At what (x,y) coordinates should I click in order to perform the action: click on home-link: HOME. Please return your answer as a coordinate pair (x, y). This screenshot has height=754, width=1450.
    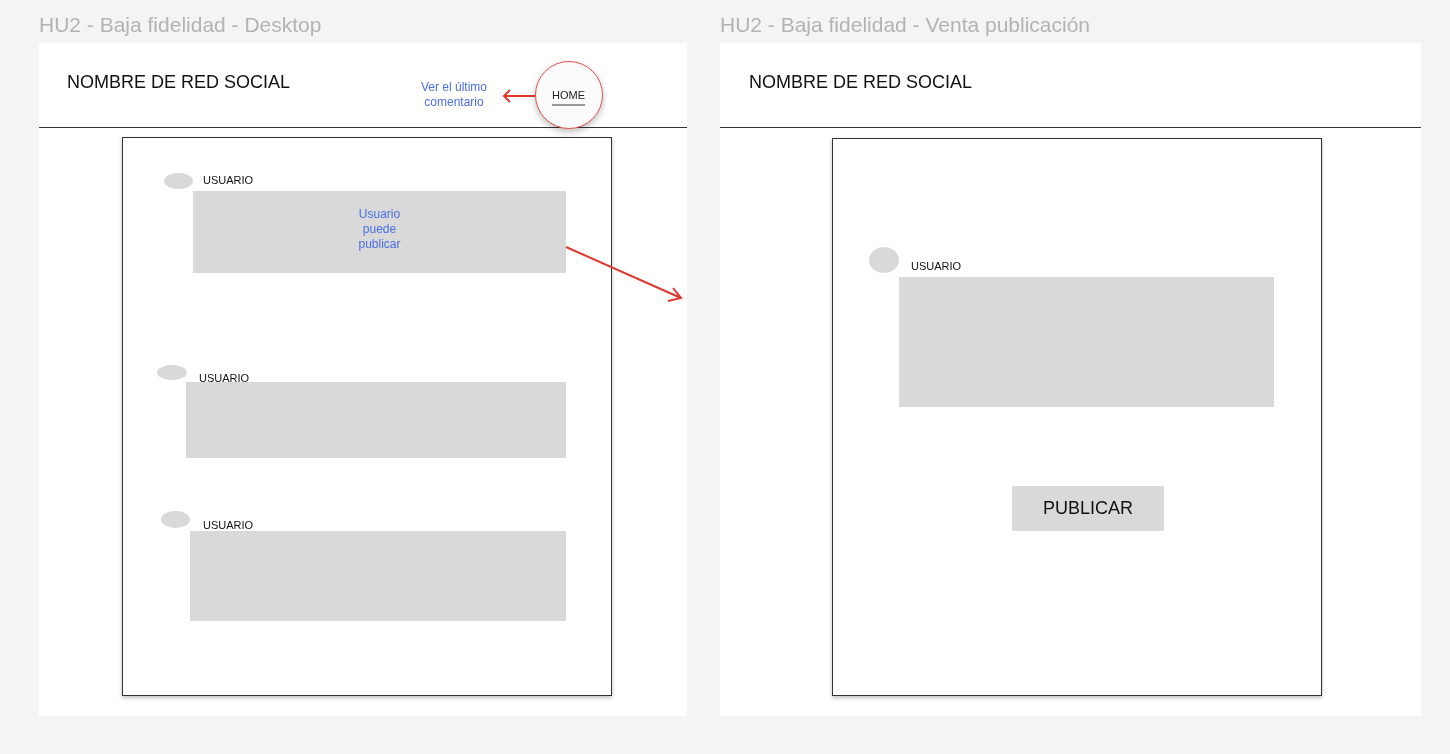
    Looking at the image, I should click on (568, 97).